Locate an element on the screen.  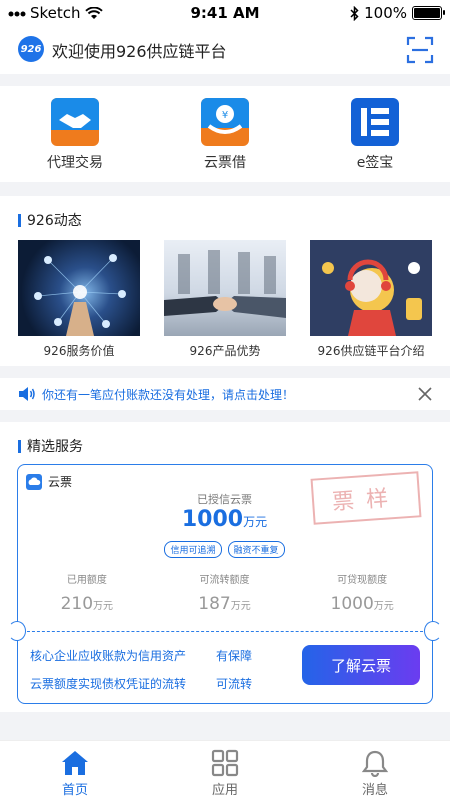
quick-apps: 代理交易 ¥ 云票借 e签宝 is located at coordinates (225, 134).